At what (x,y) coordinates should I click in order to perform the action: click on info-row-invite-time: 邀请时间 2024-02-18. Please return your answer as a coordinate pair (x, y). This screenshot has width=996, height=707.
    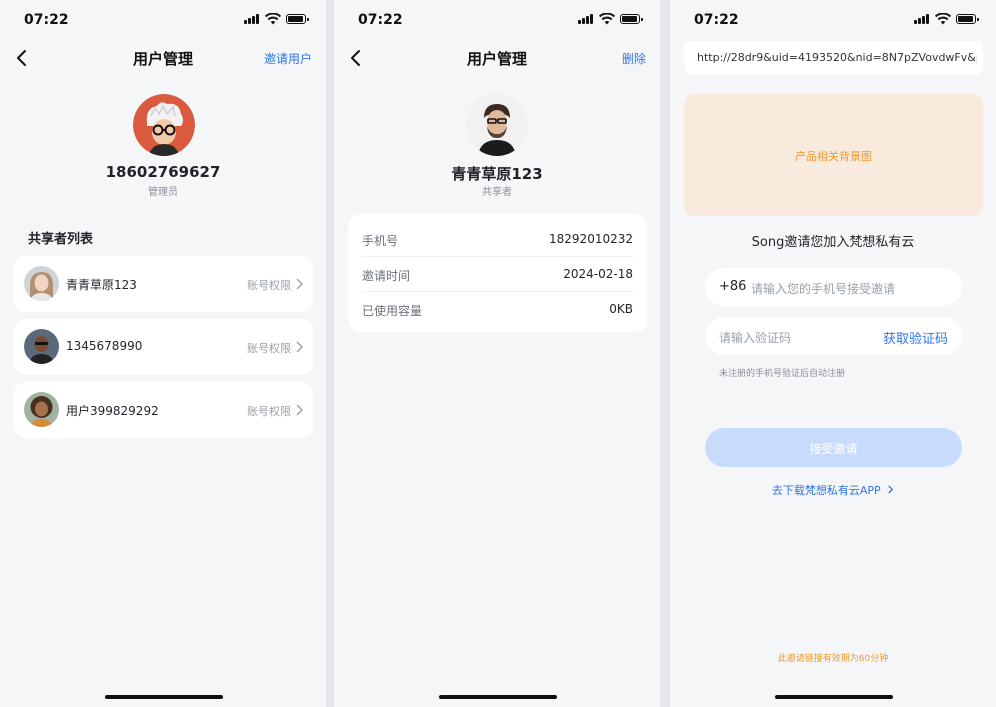
    Looking at the image, I should click on (497, 274).